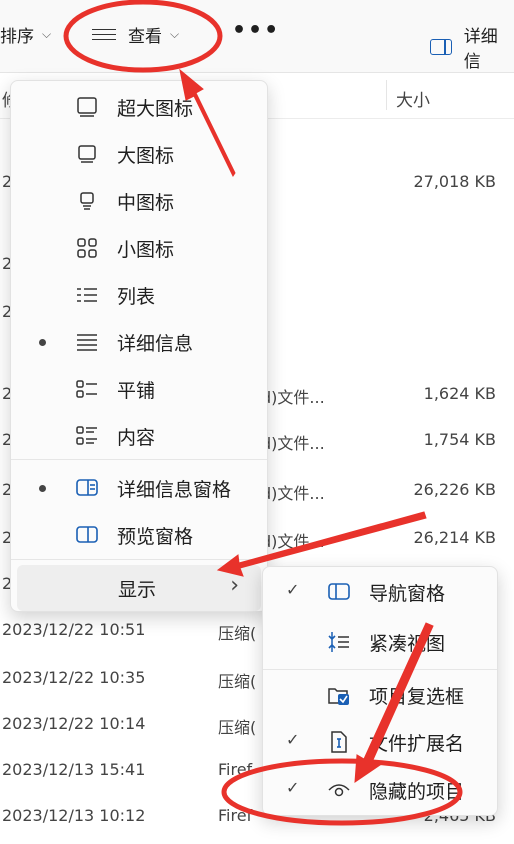 The width and height of the screenshot is (514, 844). What do you see at coordinates (174, 490) in the screenshot?
I see `view-menu-item-label: 详细信息窗格` at bounding box center [174, 490].